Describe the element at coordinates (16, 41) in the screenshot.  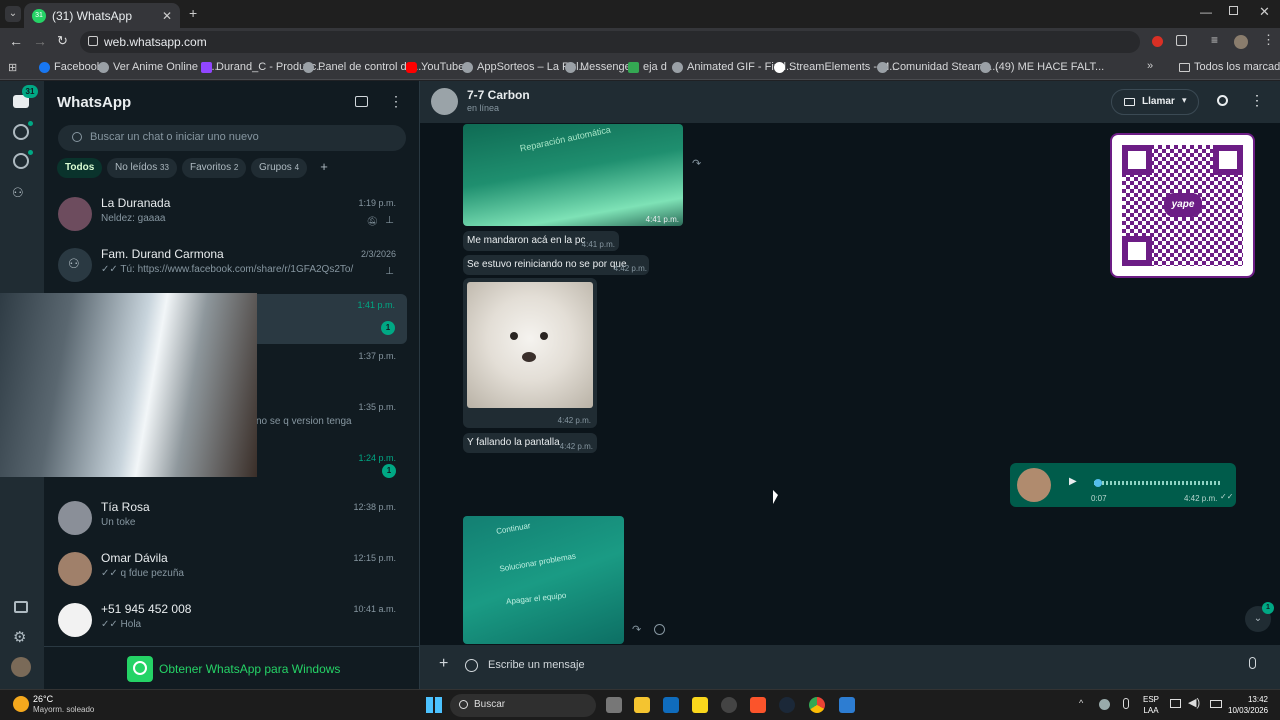
I see `back-icon: ←` at that location.